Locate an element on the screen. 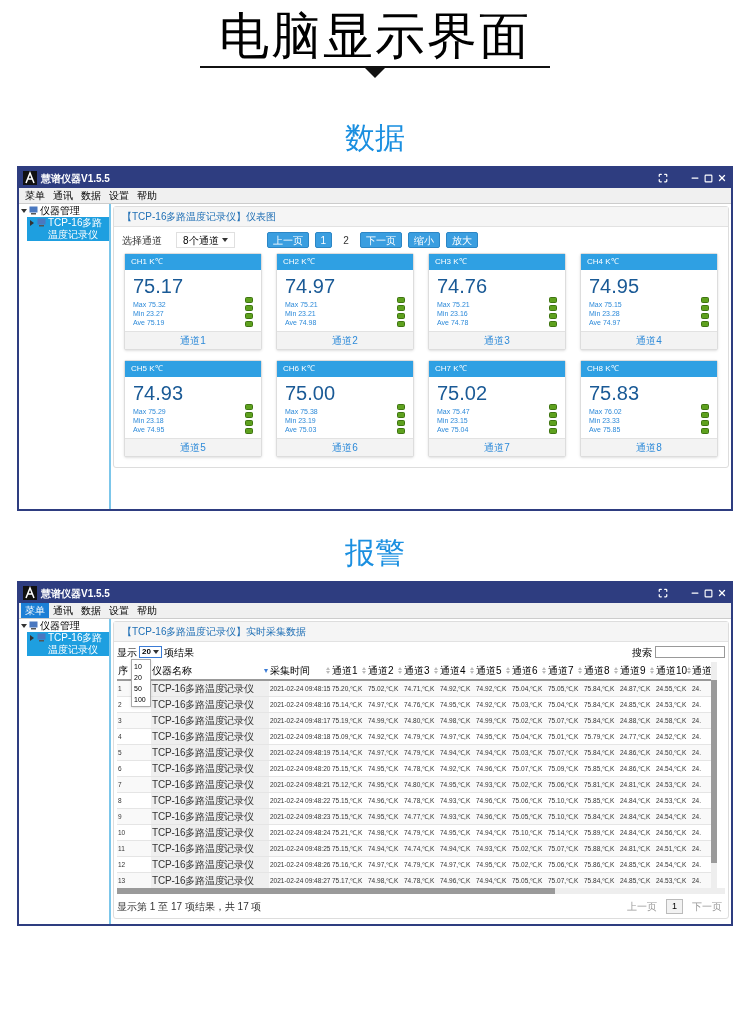 Image resolution: width=750 pixels, height=1021 pixels. channel-select: 8个通道 is located at coordinates (205, 240).